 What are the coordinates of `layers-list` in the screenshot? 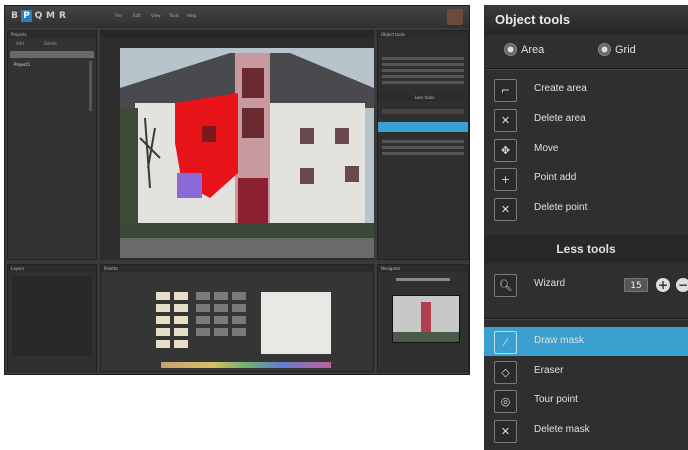 It's located at (52, 316).